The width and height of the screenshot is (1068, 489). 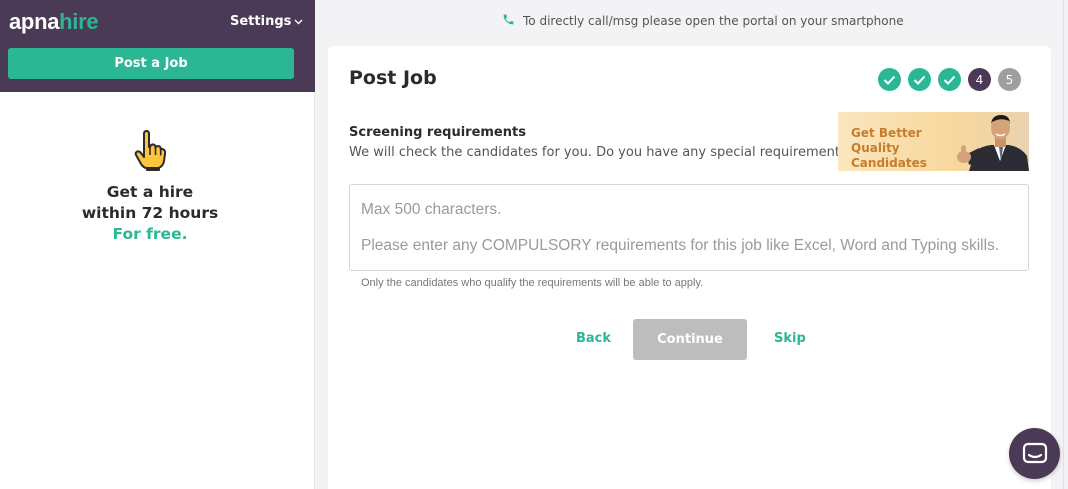 I want to click on businessman-thumbs-up-icon, so click(x=993, y=143).